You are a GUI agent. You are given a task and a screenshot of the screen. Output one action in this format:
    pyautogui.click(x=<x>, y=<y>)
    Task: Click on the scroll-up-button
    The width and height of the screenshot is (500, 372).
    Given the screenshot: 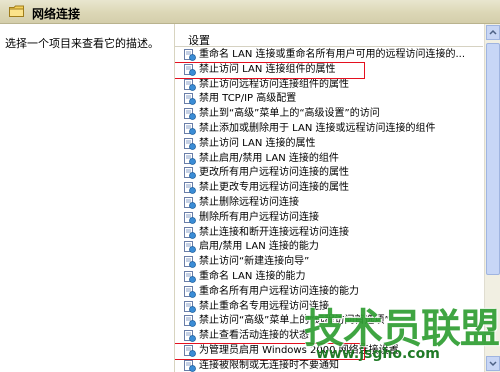 What is the action you would take?
    pyautogui.click(x=493, y=32)
    